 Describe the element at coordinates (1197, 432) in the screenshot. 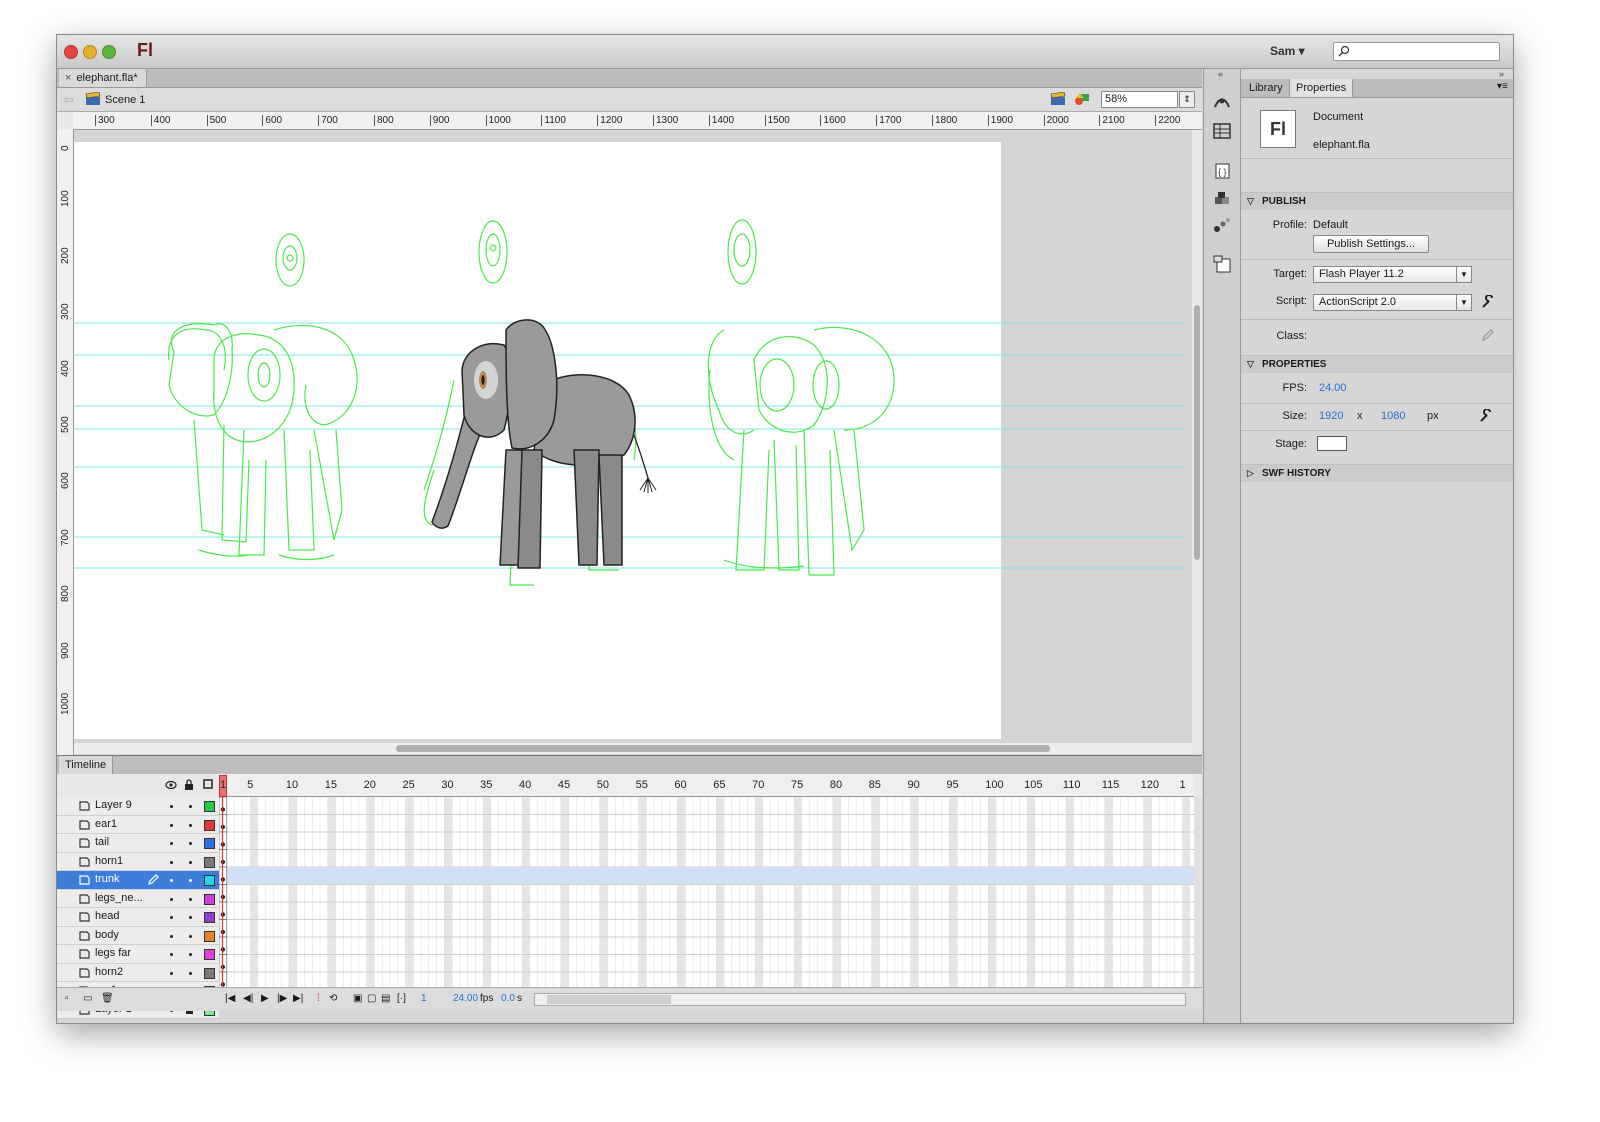

I see `stage-vertical-scroll-thumb` at that location.